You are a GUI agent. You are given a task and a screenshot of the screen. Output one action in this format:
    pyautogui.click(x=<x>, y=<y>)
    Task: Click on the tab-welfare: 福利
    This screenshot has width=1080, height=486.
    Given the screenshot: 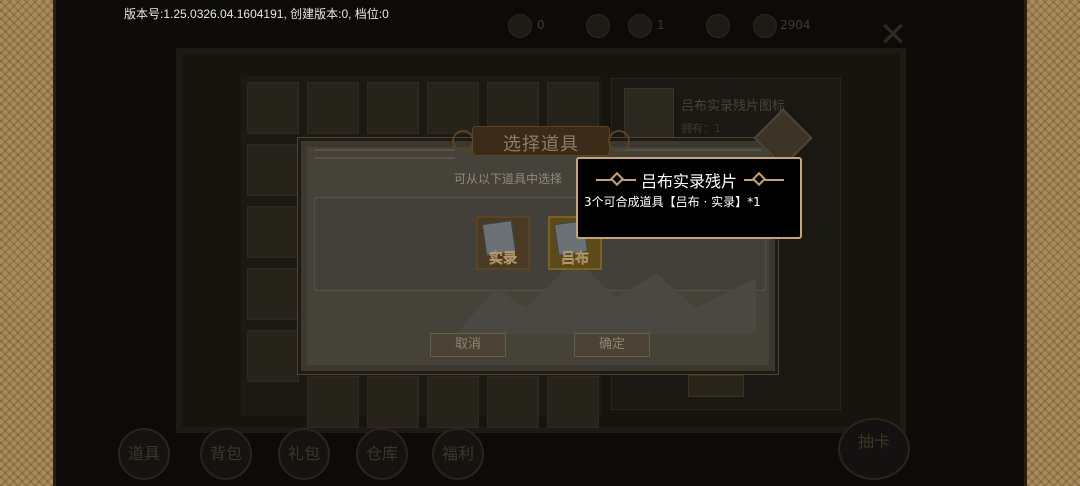 What is the action you would take?
    pyautogui.click(x=458, y=454)
    